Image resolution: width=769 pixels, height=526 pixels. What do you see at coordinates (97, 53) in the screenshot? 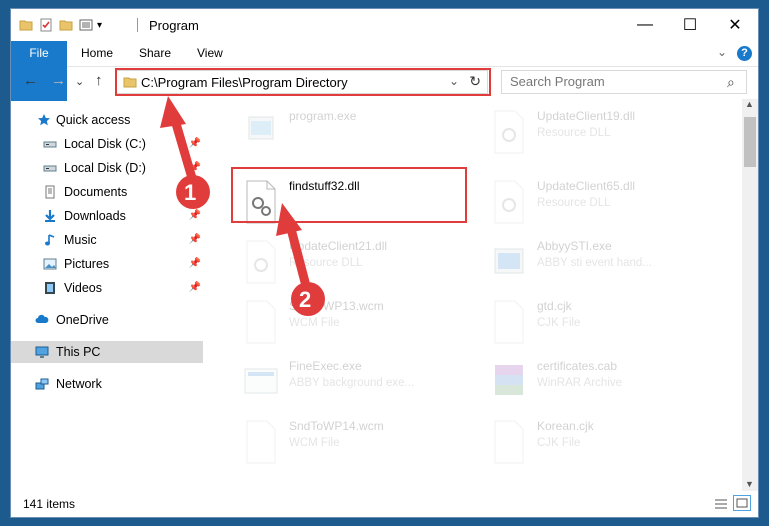
I see `tab-home: Home` at bounding box center [97, 53].